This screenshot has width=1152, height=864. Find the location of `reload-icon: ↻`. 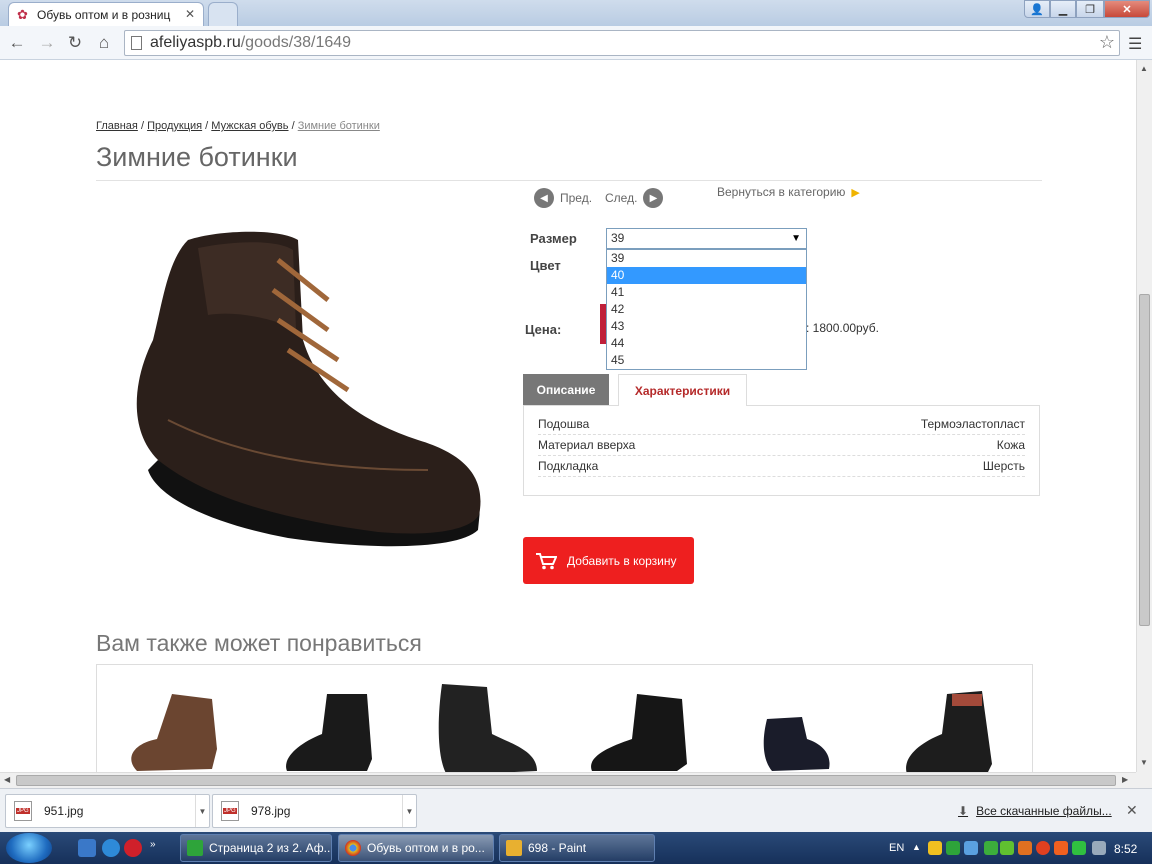

reload-icon: ↻ is located at coordinates (75, 43).